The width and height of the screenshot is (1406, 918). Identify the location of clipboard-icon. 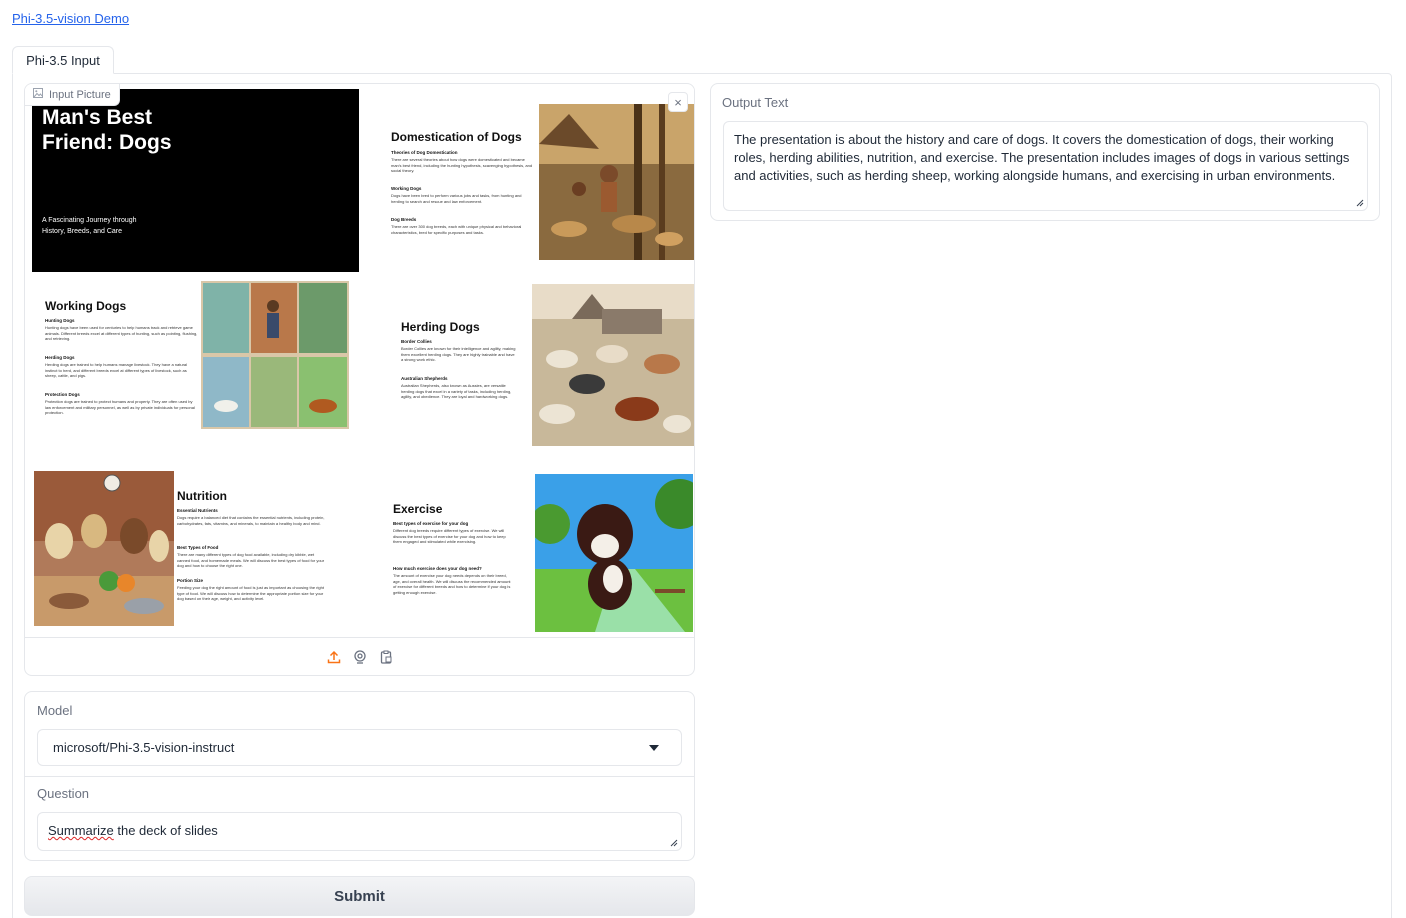
(386, 657).